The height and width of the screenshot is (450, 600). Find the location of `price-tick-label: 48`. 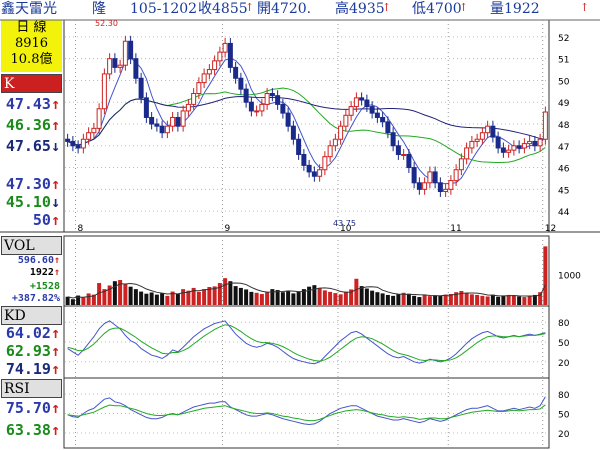

price-tick-label: 48 is located at coordinates (564, 126).